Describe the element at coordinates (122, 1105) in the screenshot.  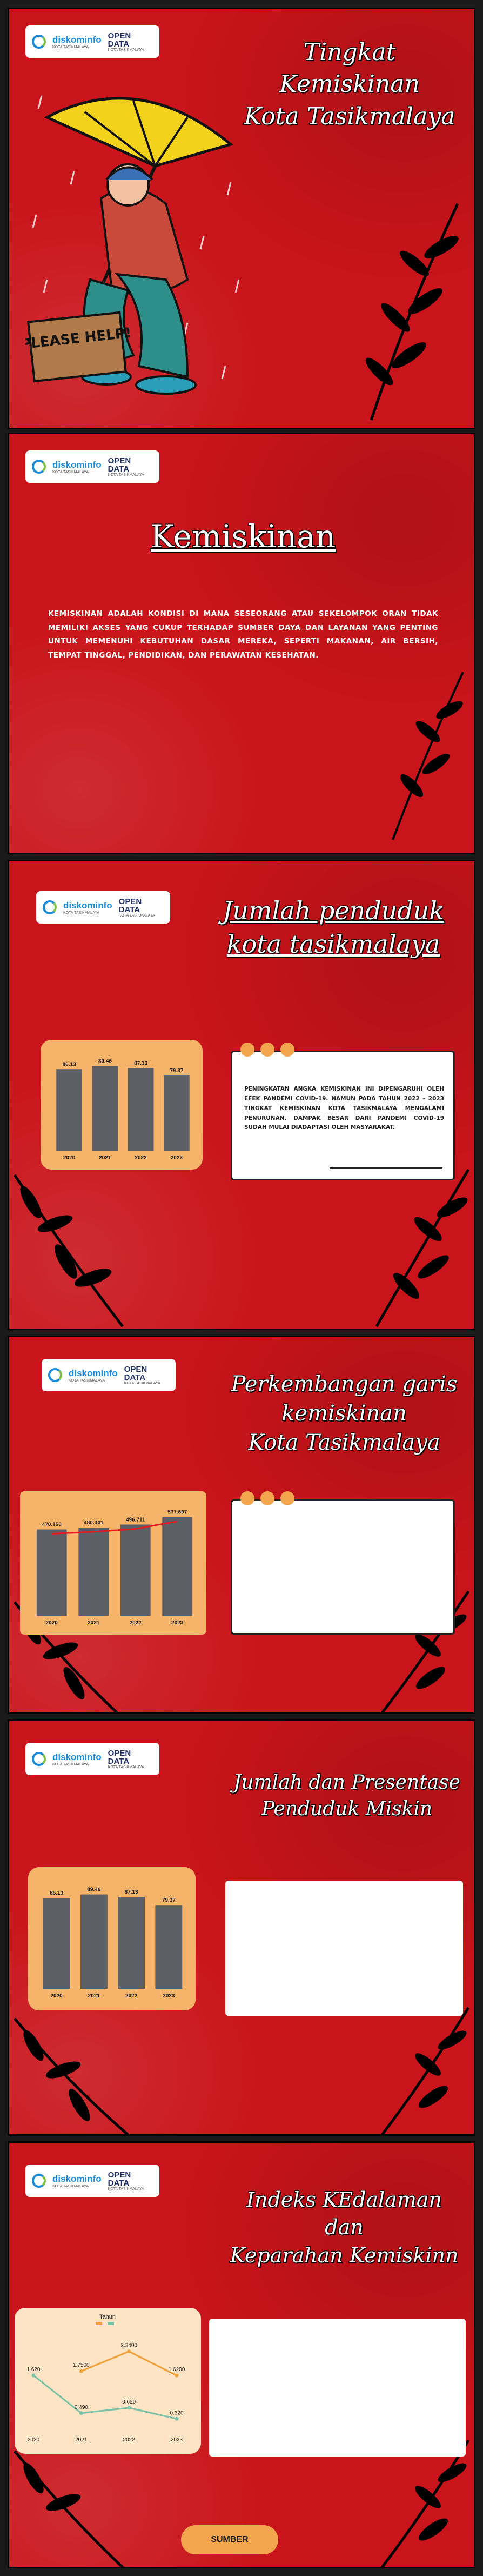
I see `population-chart-card: 86.13 2020 89.46 2021 87.13 2022 79.37 2023` at that location.